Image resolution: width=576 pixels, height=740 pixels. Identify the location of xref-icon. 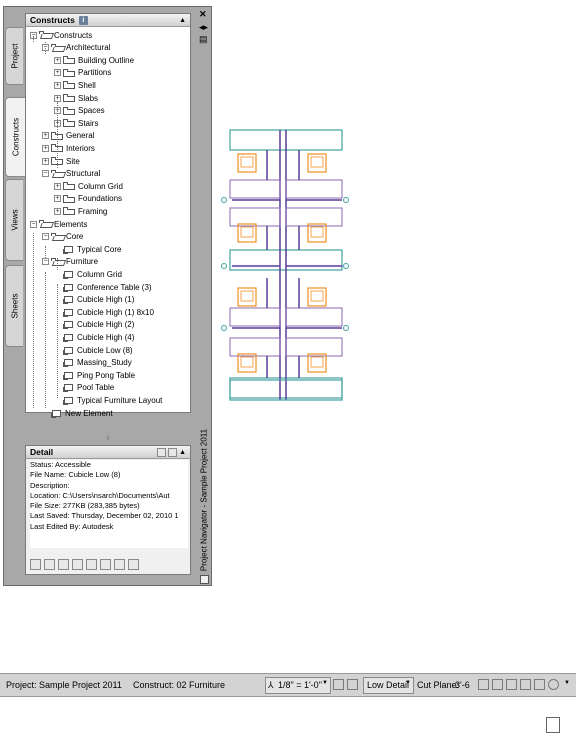
(133, 564).